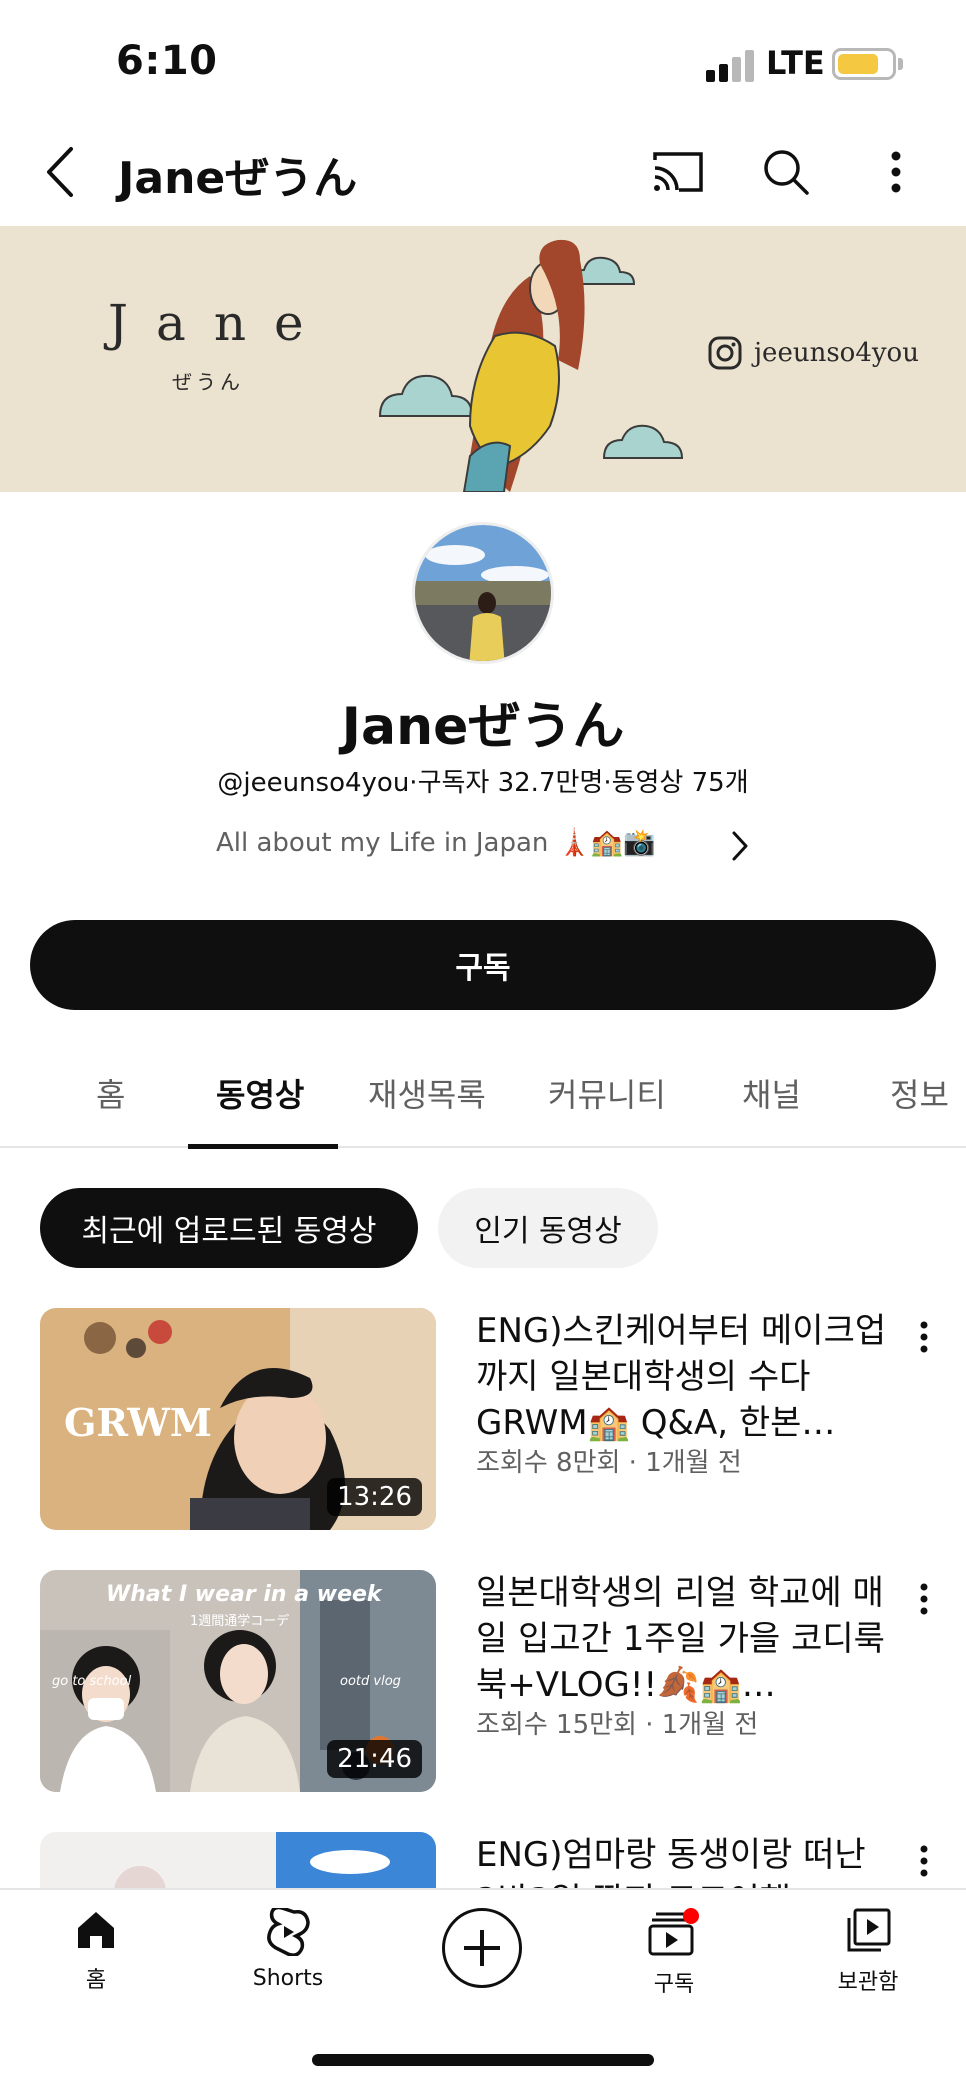  Describe the element at coordinates (725, 353) in the screenshot. I see `instagram-icon` at that location.